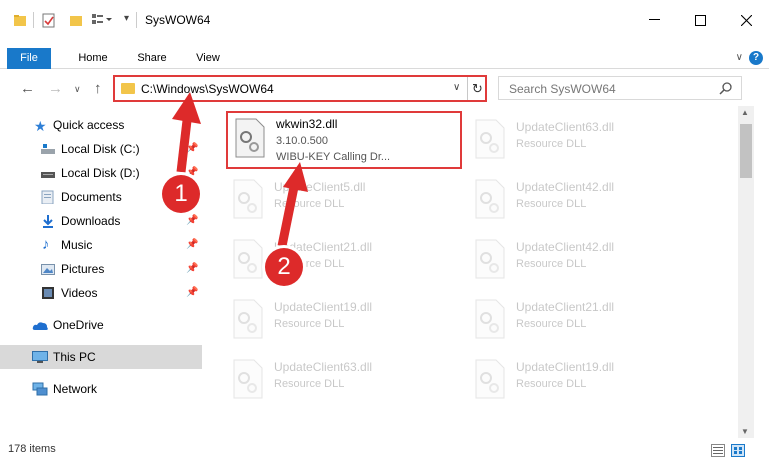  What do you see at coordinates (181, 194) in the screenshot?
I see `step-badge-1: 1` at bounding box center [181, 194].